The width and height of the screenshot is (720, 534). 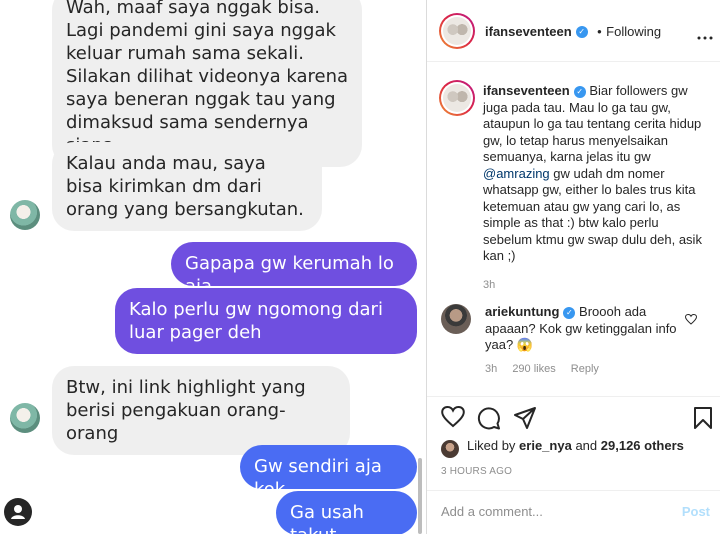 What do you see at coordinates (573, 31) in the screenshot?
I see `post-header: ifanseventeen ✓ • Following` at bounding box center [573, 31].